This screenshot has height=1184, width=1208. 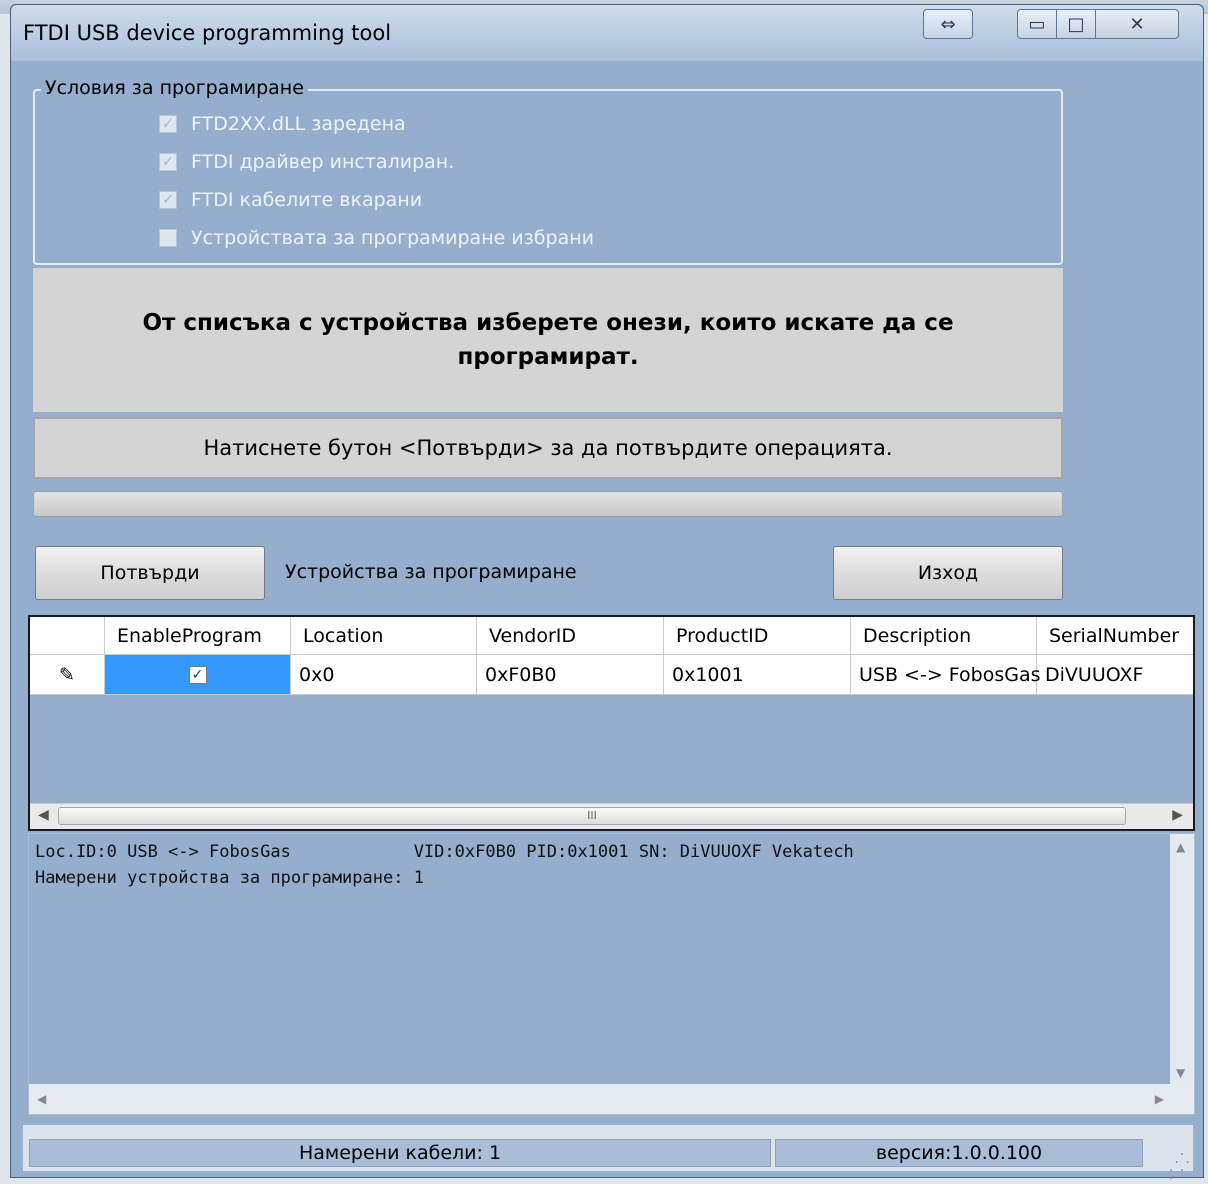 What do you see at coordinates (959, 1153) in the screenshot?
I see `status-version: версия:1.0.0.100` at bounding box center [959, 1153].